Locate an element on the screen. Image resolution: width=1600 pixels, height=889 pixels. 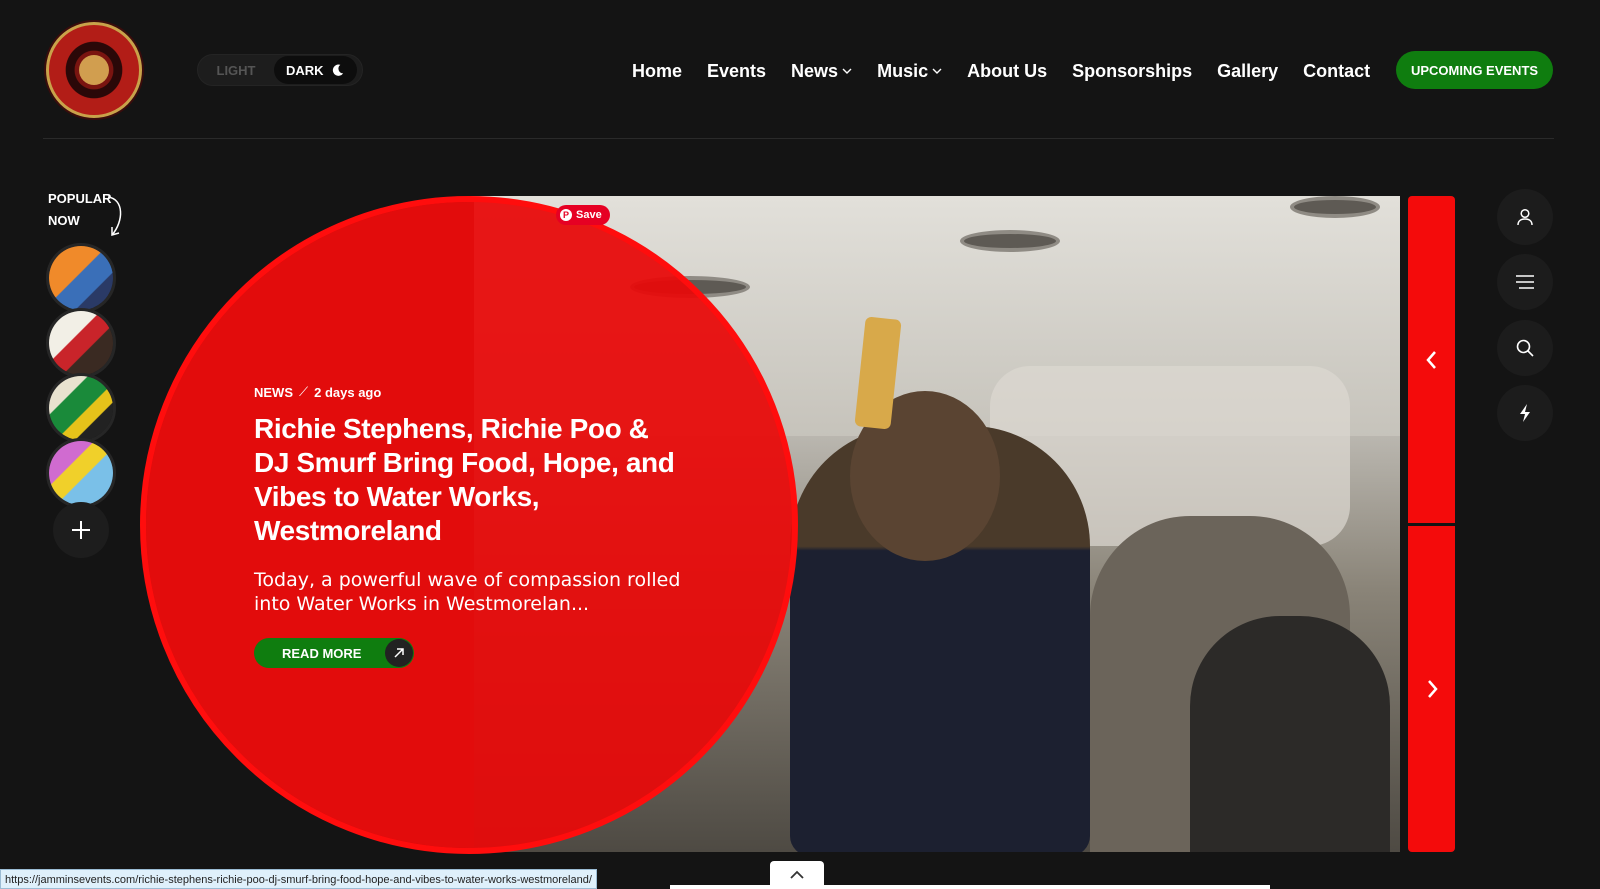
mode-toggle: LIGHT DARK is located at coordinates (280, 70).